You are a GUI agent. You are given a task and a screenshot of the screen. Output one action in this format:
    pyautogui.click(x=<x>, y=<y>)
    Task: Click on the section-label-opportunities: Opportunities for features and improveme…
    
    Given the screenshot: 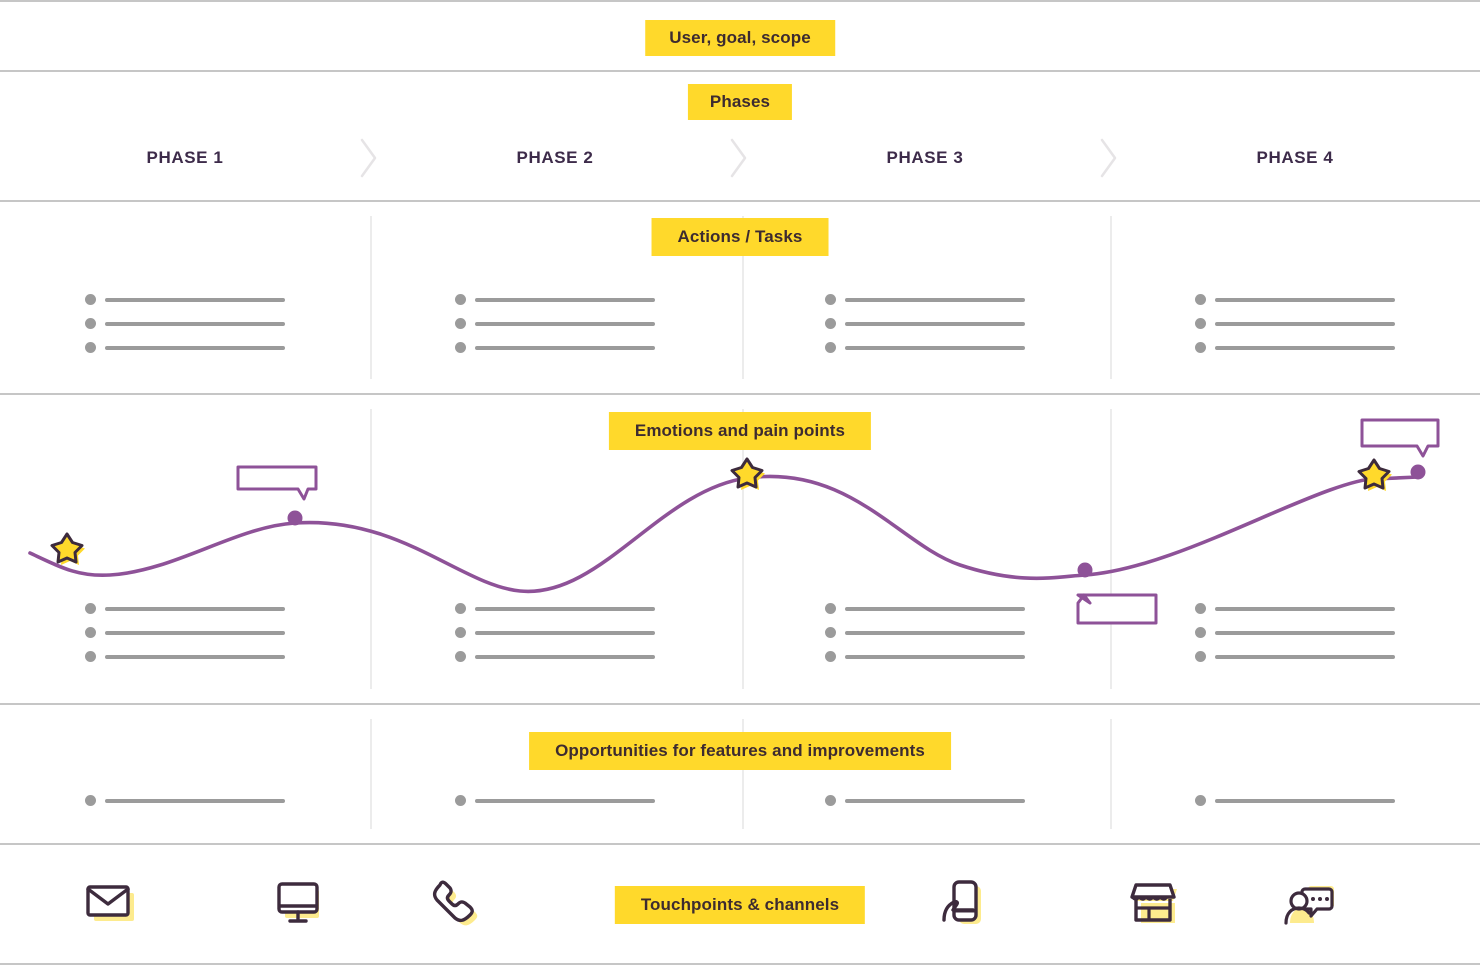 What is the action you would take?
    pyautogui.click(x=740, y=751)
    